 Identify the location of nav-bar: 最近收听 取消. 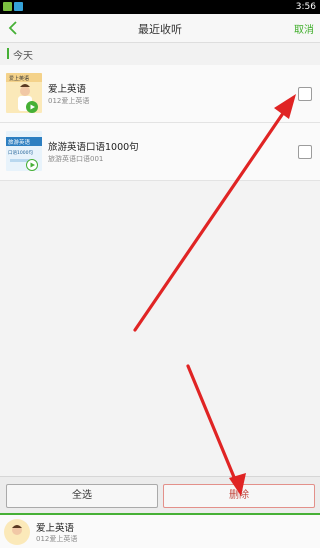
(160, 28).